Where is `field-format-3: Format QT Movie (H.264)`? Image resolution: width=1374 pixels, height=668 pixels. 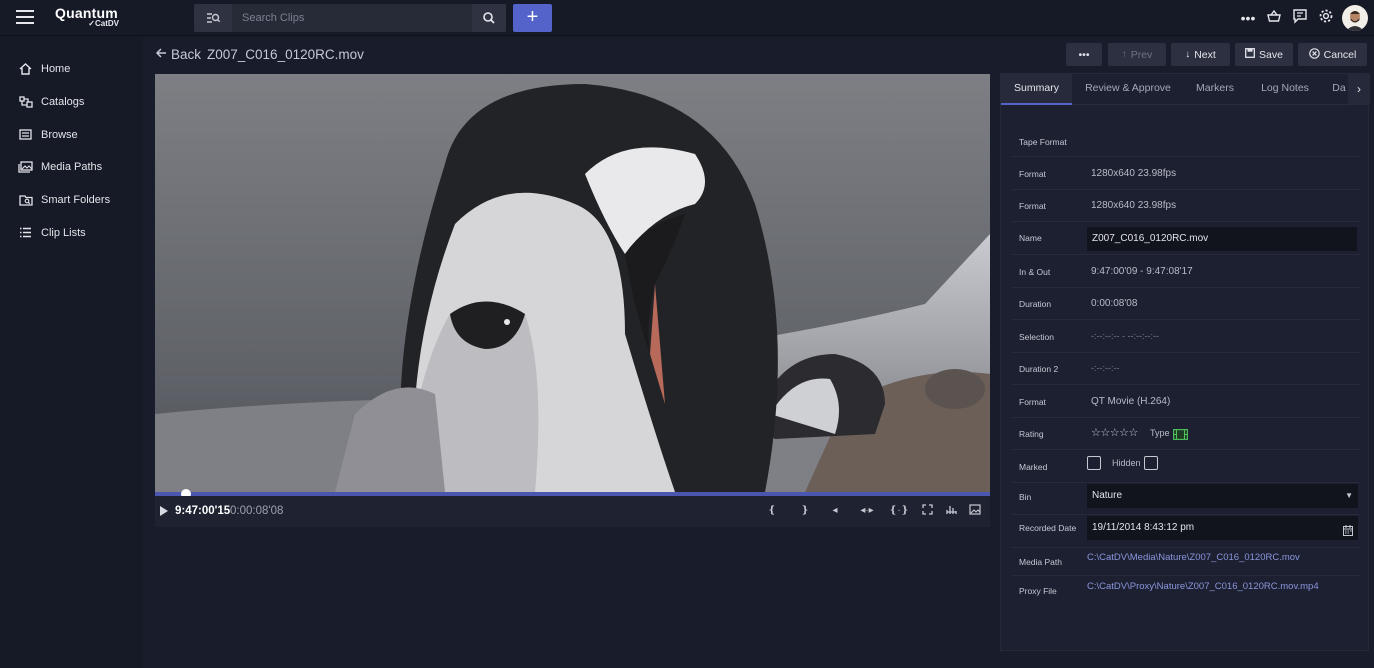 field-format-3: Format QT Movie (H.264) is located at coordinates (1186, 401).